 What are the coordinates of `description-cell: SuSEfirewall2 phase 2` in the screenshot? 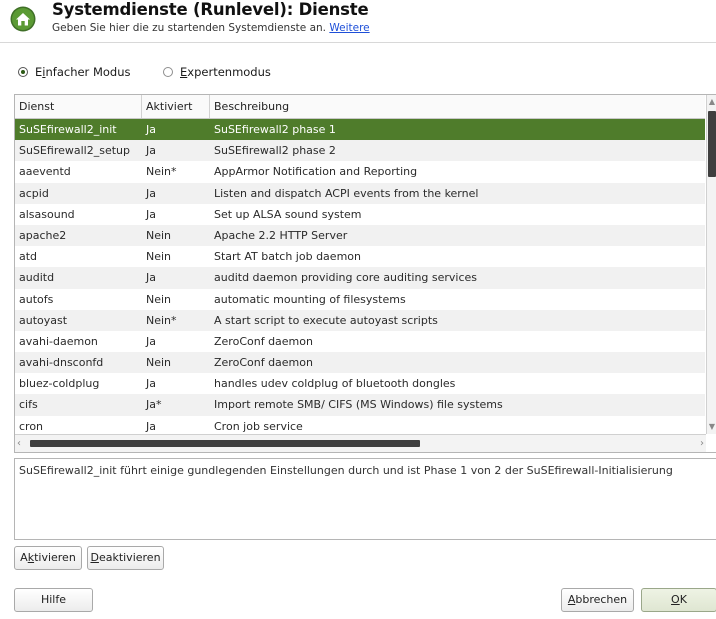 It's located at (275, 151).